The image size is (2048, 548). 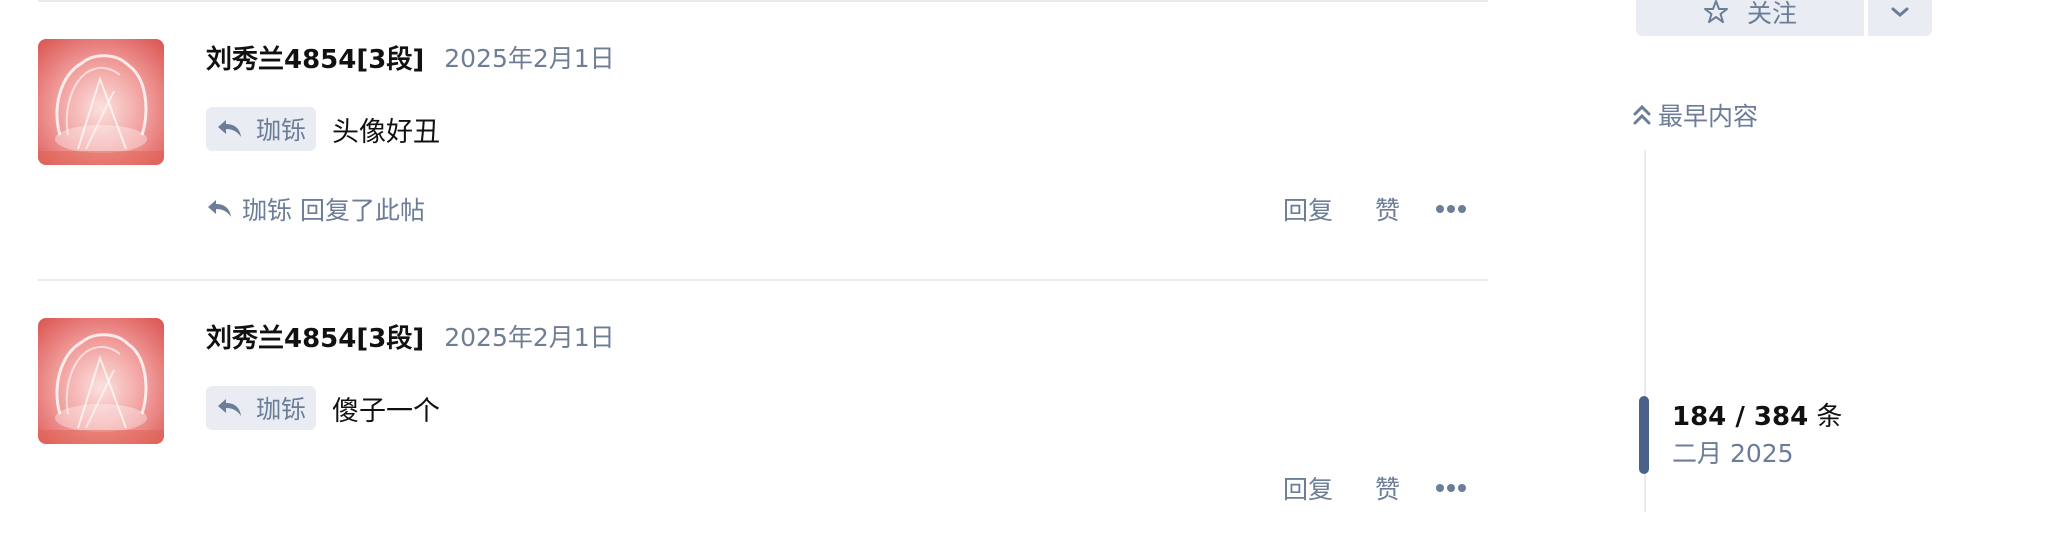 What do you see at coordinates (1900, 18) in the screenshot?
I see `follow-options-dropdown` at bounding box center [1900, 18].